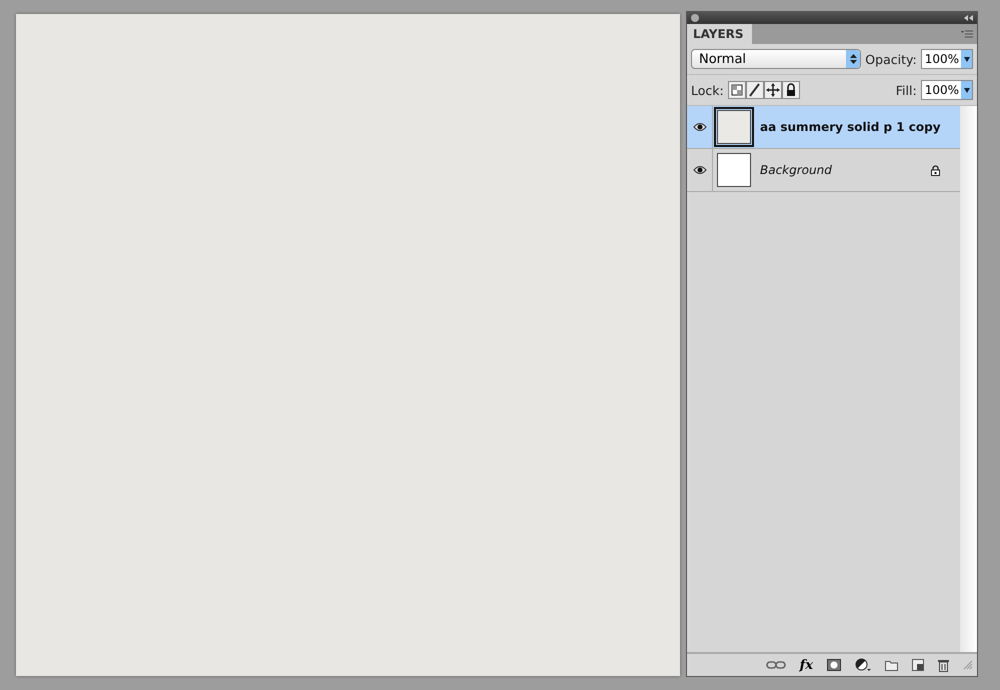  I want to click on trash-icon, so click(943, 665).